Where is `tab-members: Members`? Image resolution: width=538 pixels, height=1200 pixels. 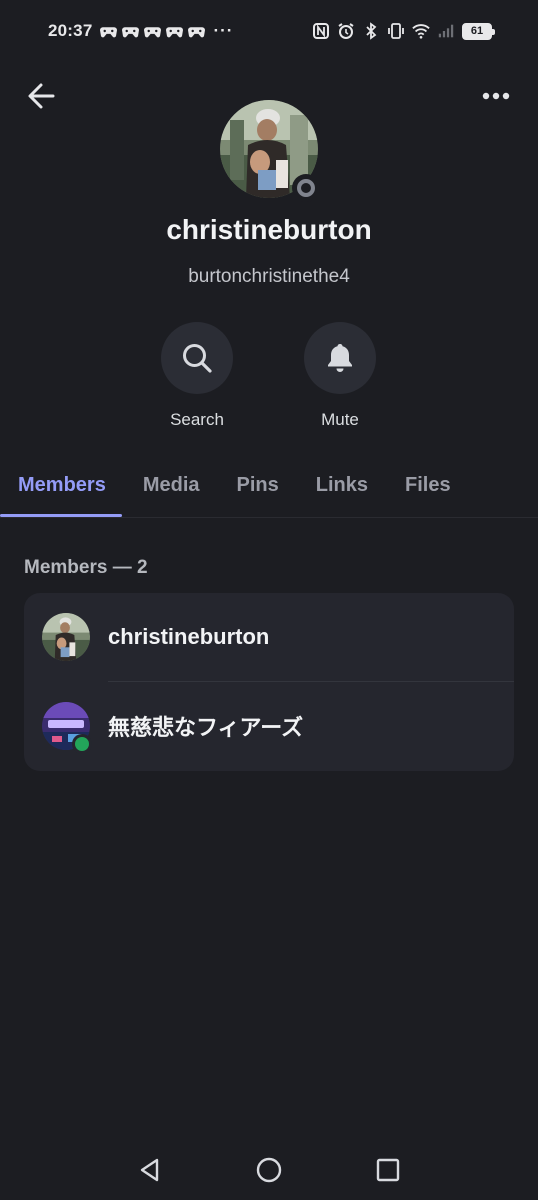
tab-members: Members is located at coordinates (62, 476).